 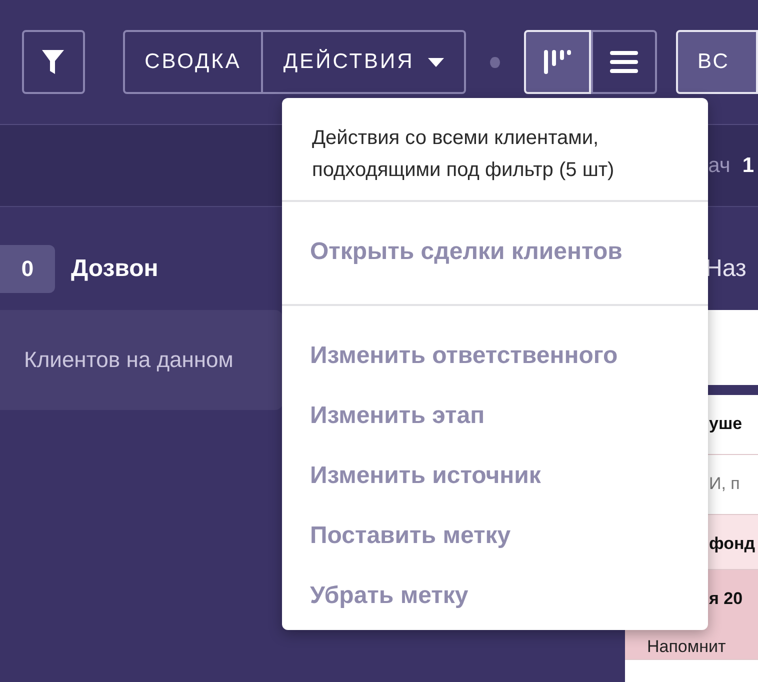 I want to click on dropdown-button: ДЕЙСТВИЯ, so click(x=364, y=62).